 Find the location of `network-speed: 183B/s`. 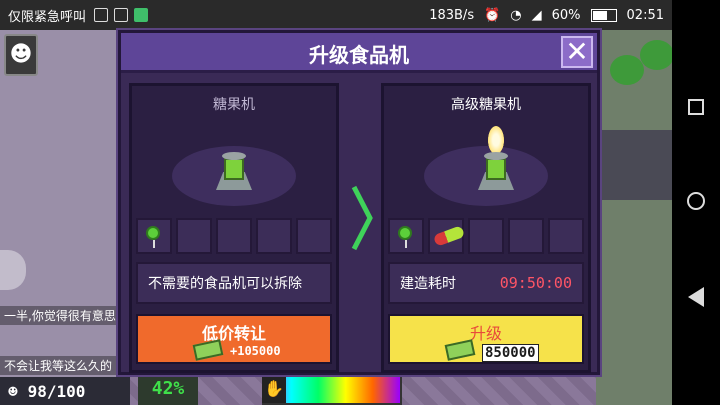

network-speed: 183B/s is located at coordinates (452, 15).